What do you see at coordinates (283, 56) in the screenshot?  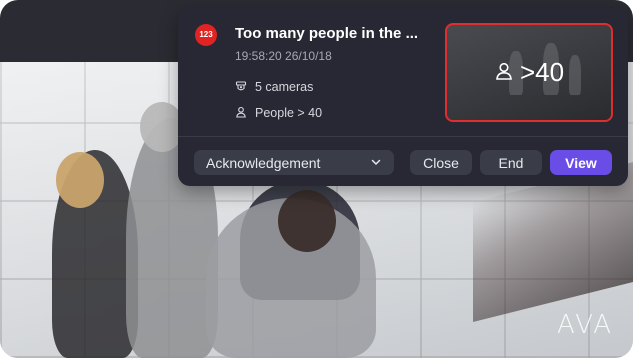 I see `alert-timestamp: 19:58:20 26/10/18` at bounding box center [283, 56].